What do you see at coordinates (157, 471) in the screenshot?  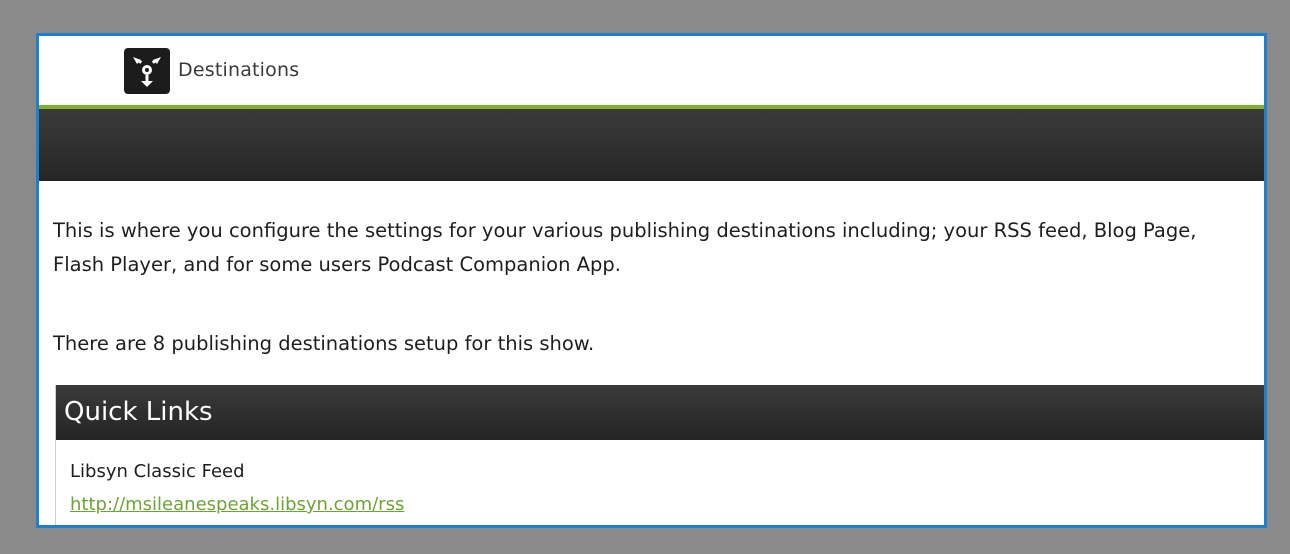 I see `quick-link-label: Libsyn Classic Feed` at bounding box center [157, 471].